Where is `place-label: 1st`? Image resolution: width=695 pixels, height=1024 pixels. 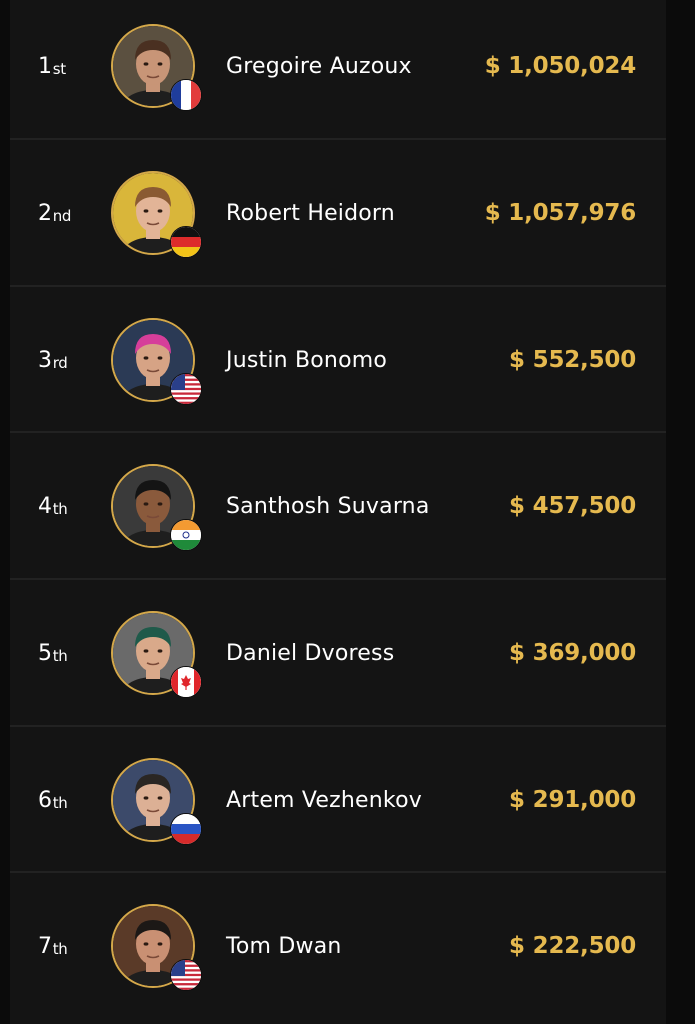 place-label: 1st is located at coordinates (52, 69).